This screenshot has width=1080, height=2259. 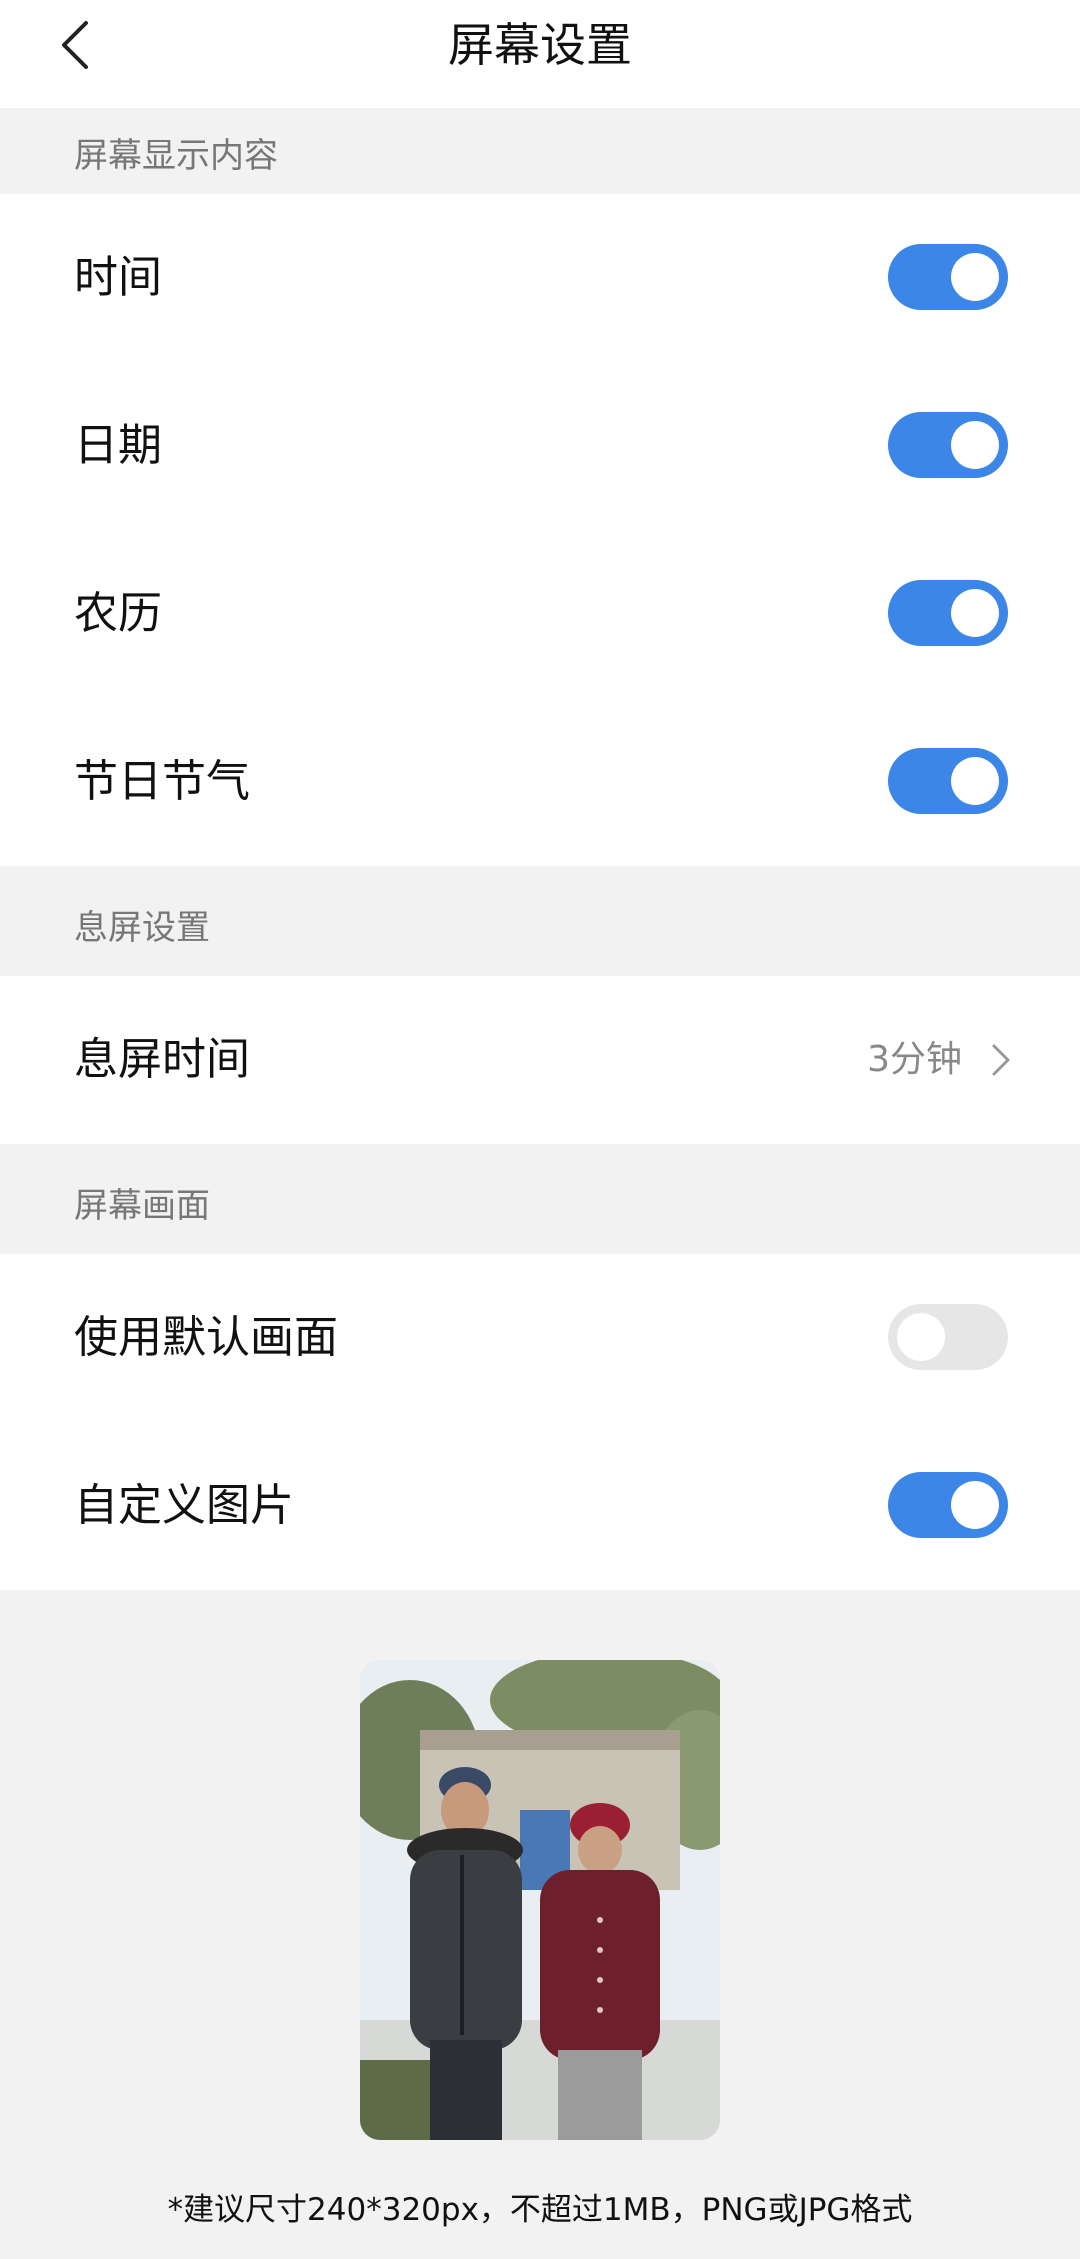 I want to click on row-label: 使用默认画面, so click(x=206, y=1337).